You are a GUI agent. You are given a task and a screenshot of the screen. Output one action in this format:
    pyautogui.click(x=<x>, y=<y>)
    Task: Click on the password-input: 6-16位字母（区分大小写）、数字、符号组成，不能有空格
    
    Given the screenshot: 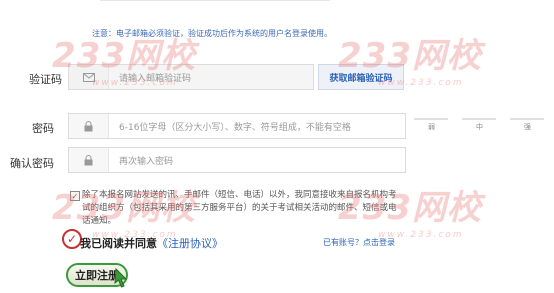 What is the action you would take?
    pyautogui.click(x=237, y=126)
    